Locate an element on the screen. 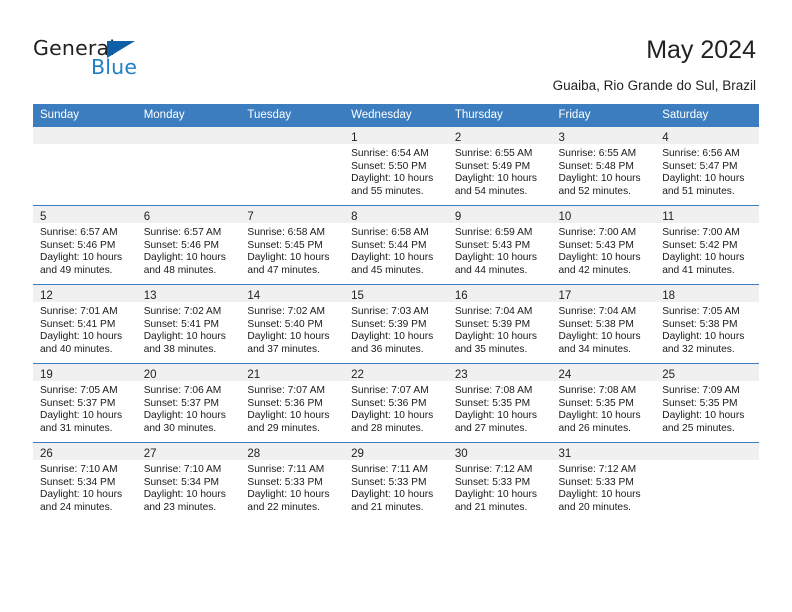  day-number-band: 31 is located at coordinates (603, 451).